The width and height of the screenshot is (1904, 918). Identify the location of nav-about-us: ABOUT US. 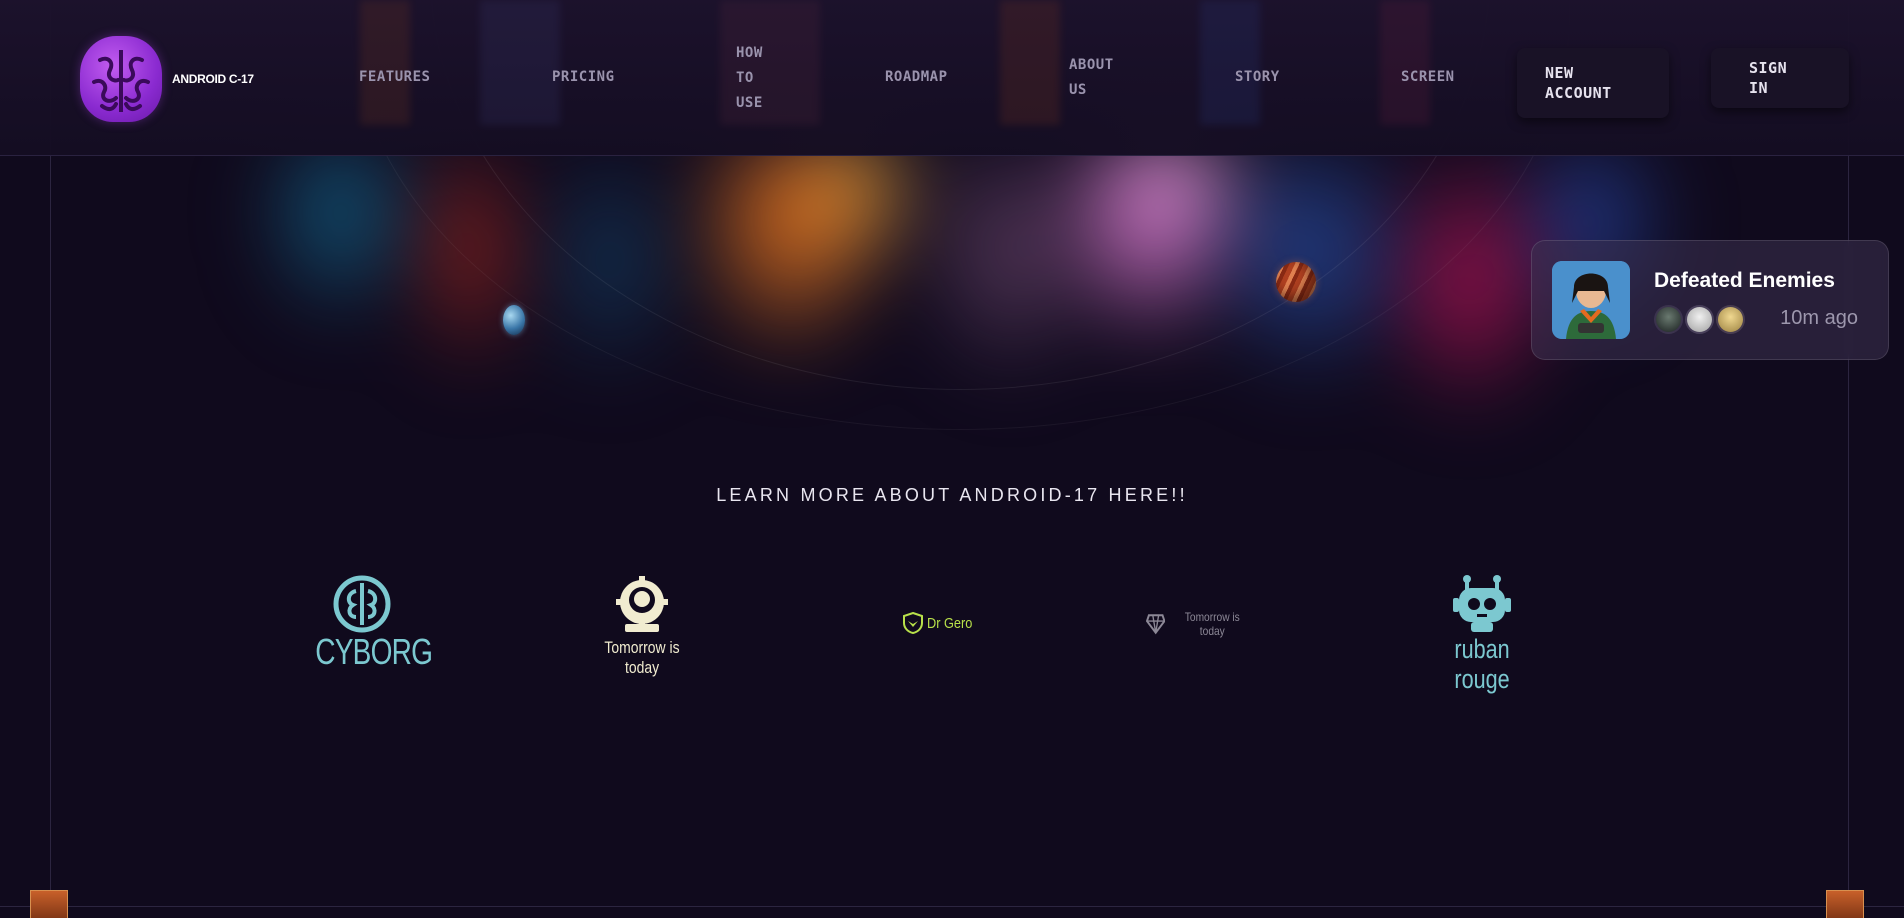
(1091, 78).